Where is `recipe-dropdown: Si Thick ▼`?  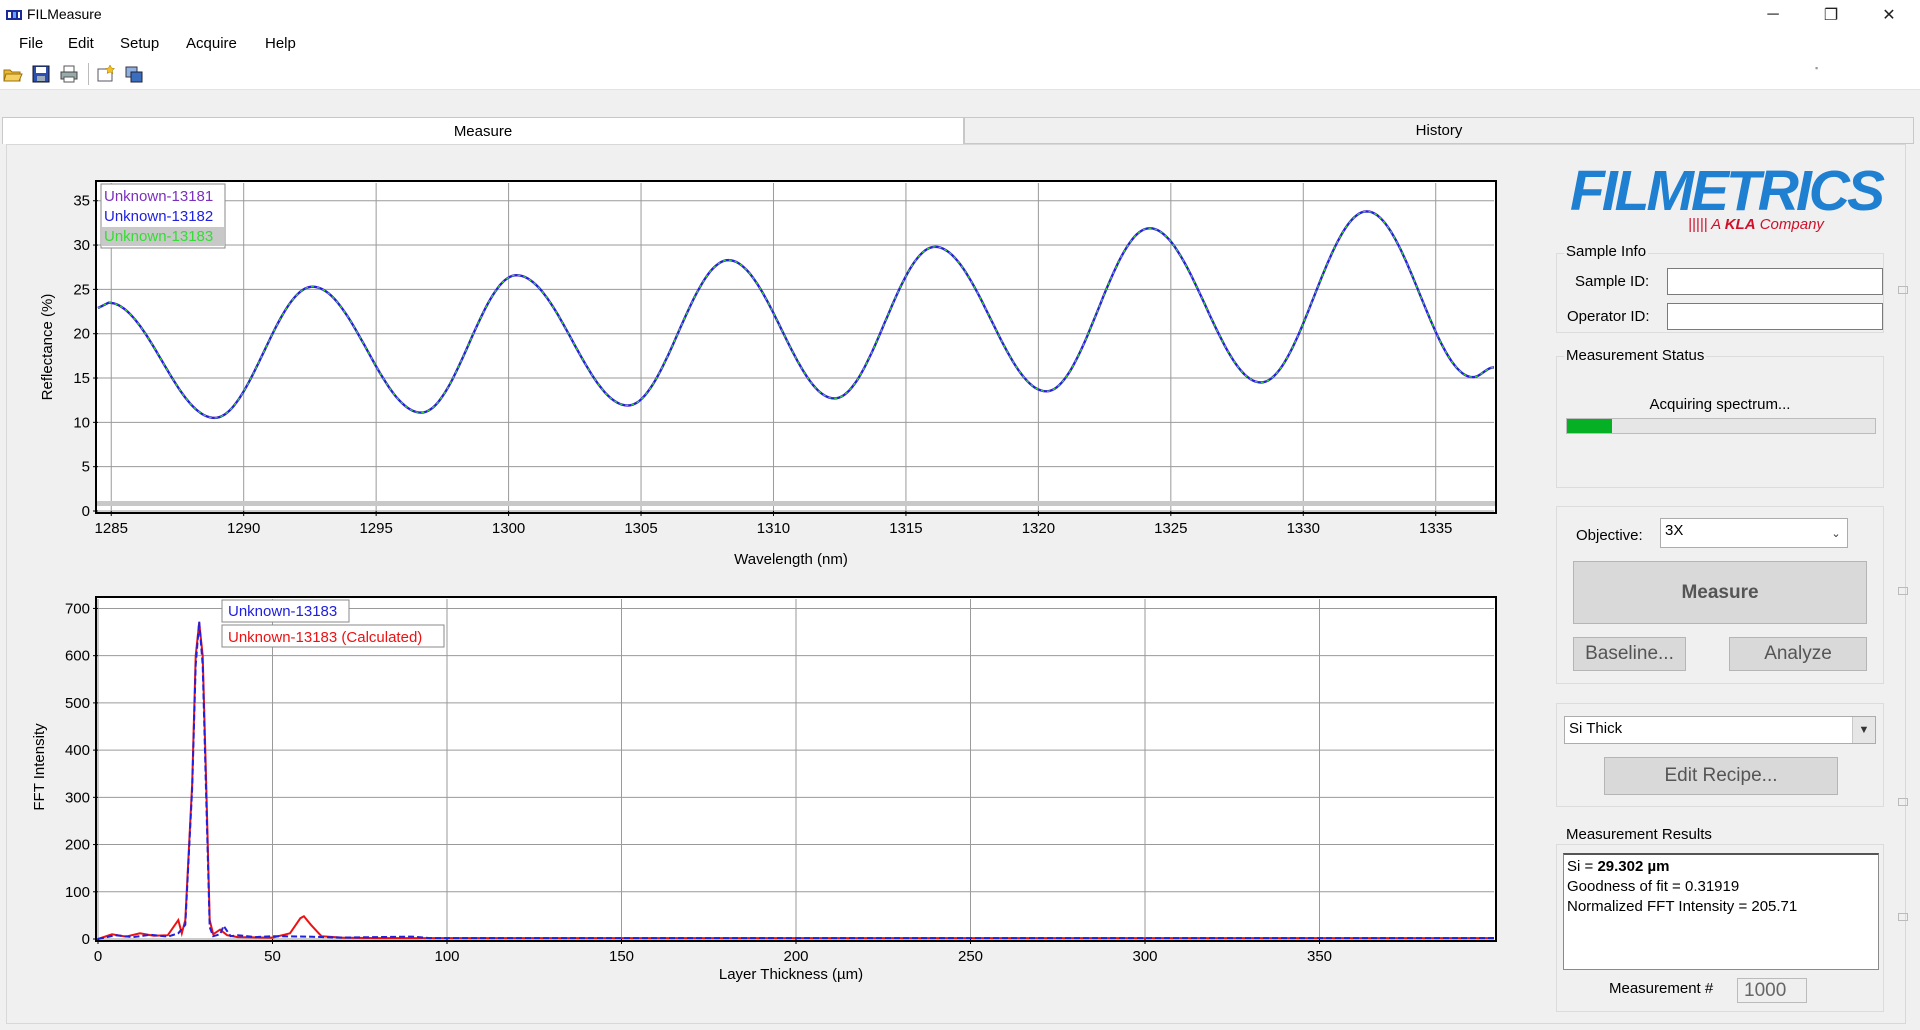
recipe-dropdown: Si Thick ▼ is located at coordinates (1720, 730).